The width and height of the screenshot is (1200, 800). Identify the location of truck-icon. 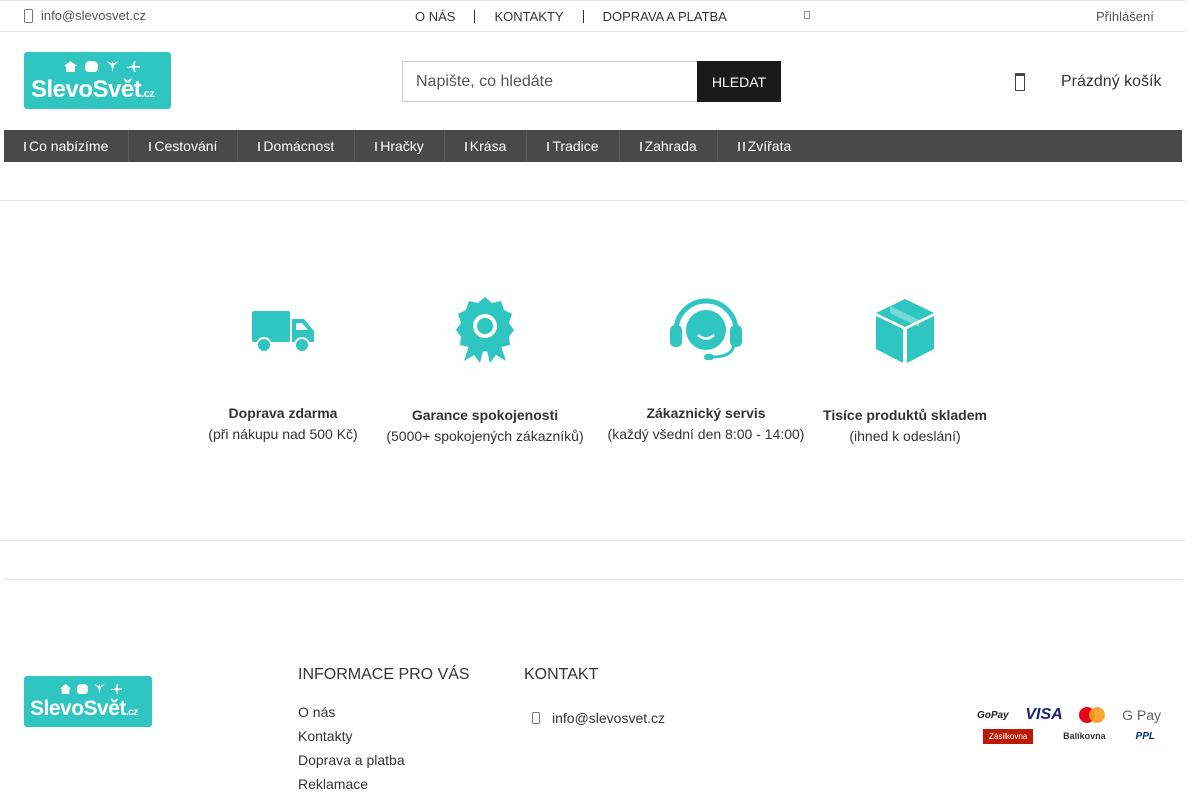
(283, 332).